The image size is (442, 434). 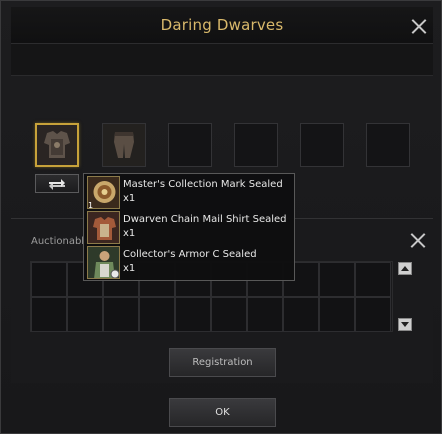 I want to click on arrow-up-icon, so click(x=405, y=268).